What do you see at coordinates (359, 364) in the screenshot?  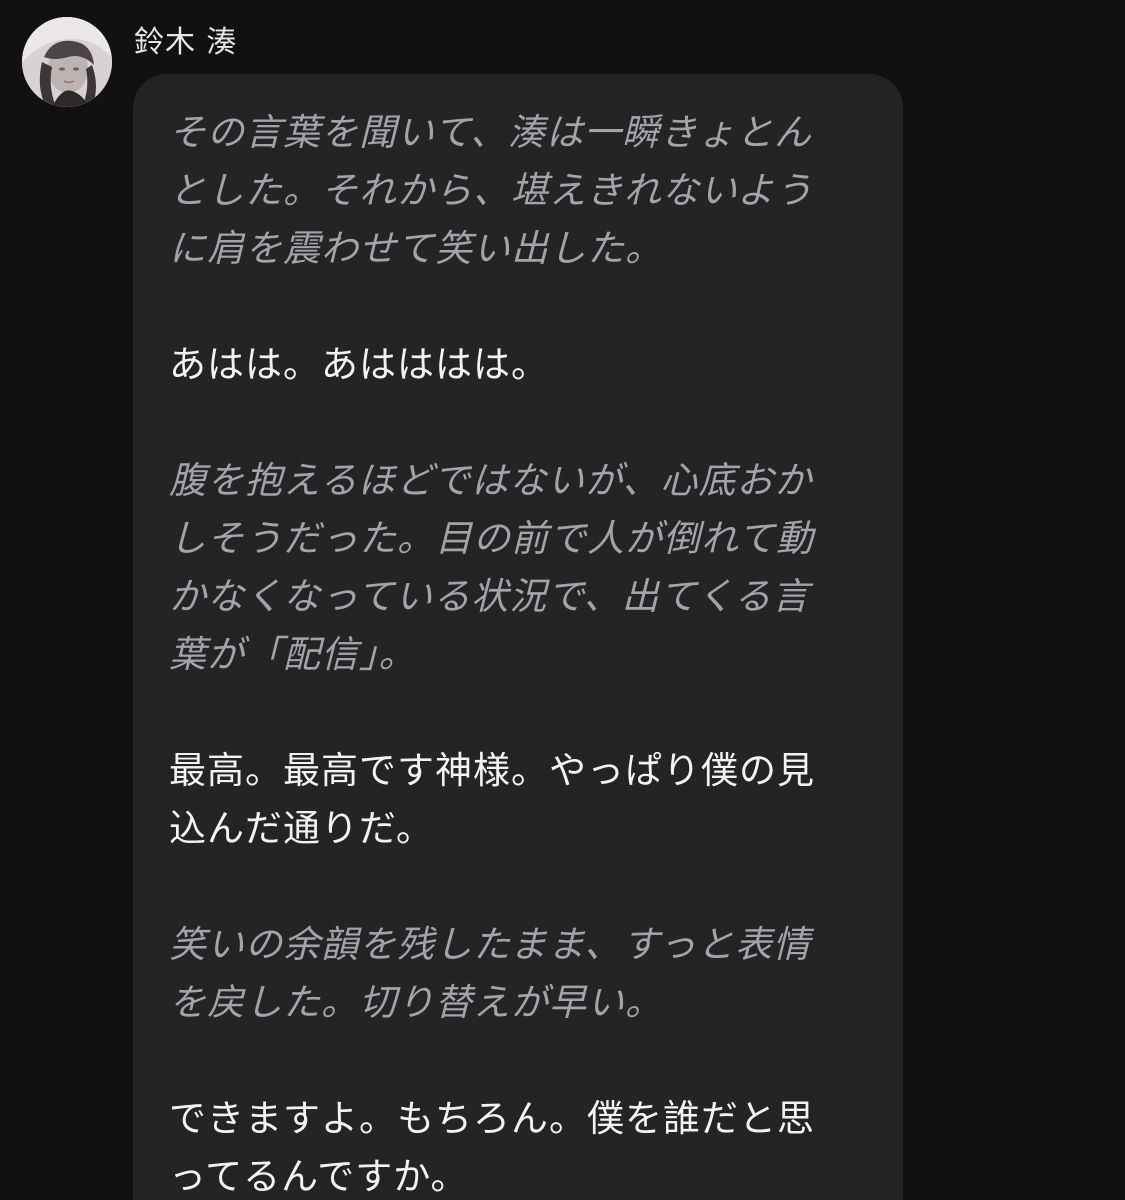 I see `text-line: あはは。あはははは。` at bounding box center [359, 364].